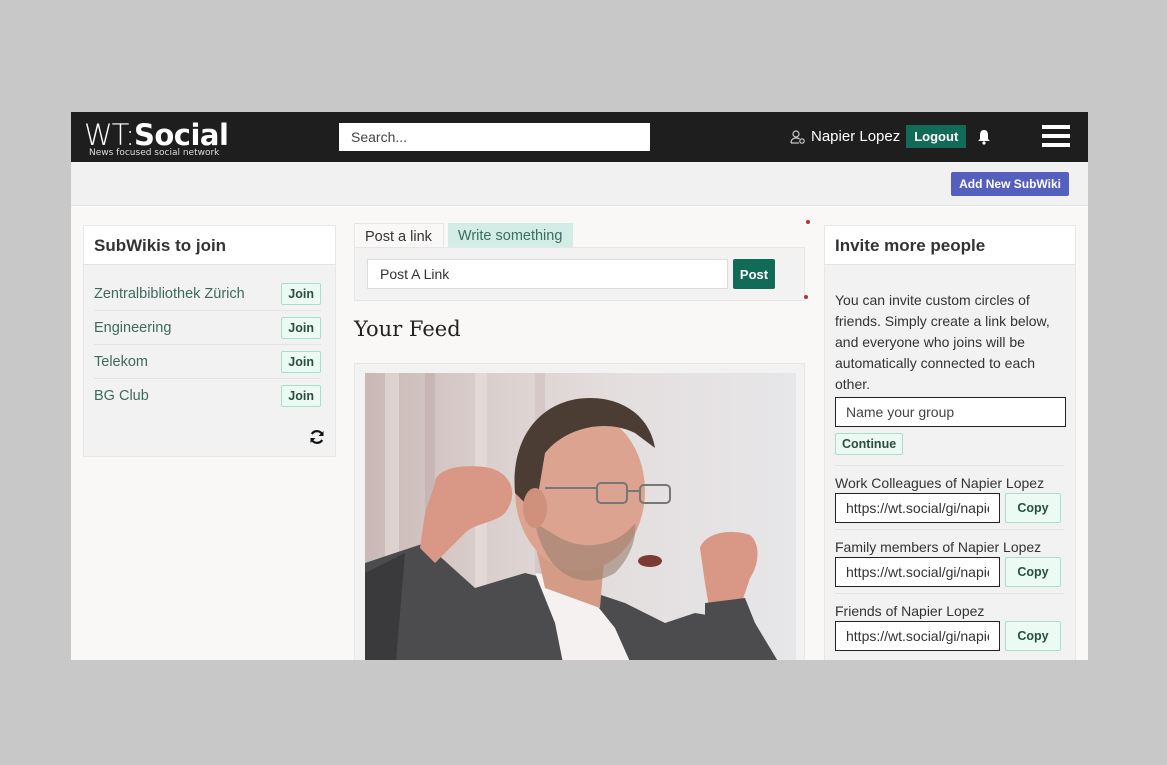 The image size is (1167, 765). Describe the element at coordinates (207, 395) in the screenshot. I see `subwiki-item: BG Club Join` at that location.